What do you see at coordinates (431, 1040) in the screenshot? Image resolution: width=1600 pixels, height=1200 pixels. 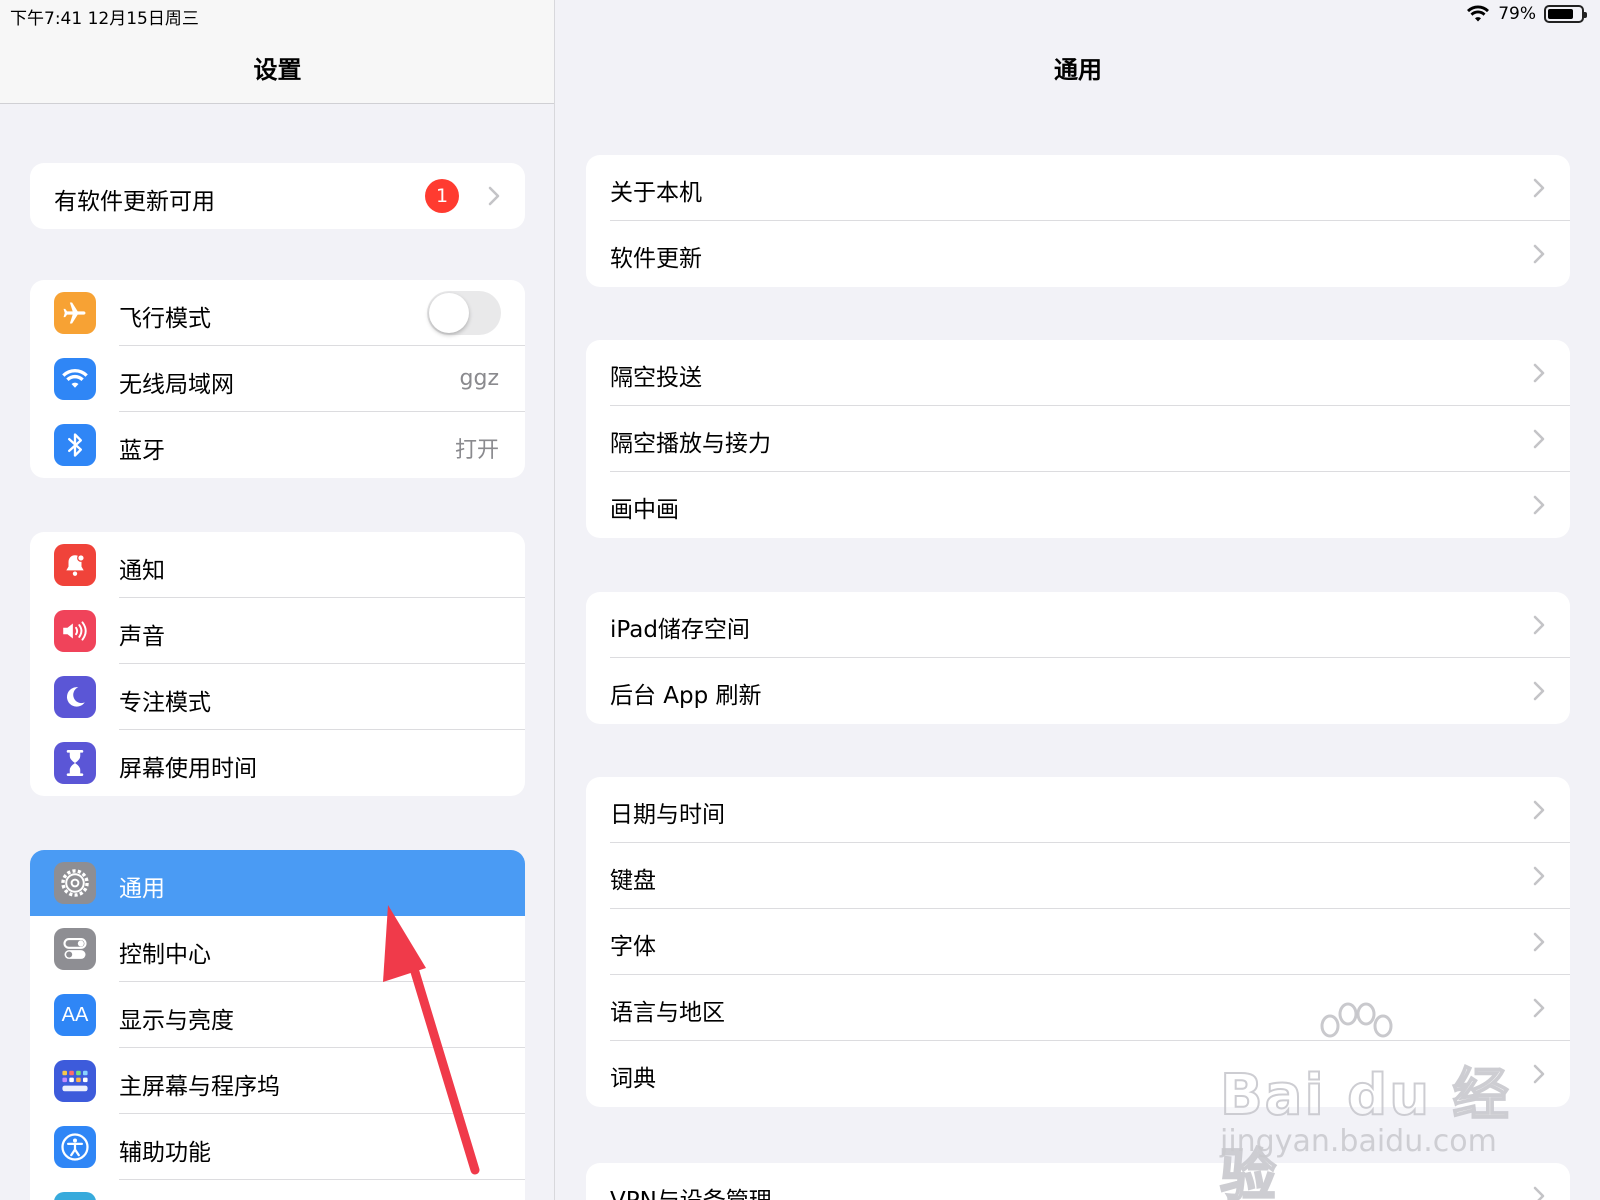 I see `annotation-arrow` at bounding box center [431, 1040].